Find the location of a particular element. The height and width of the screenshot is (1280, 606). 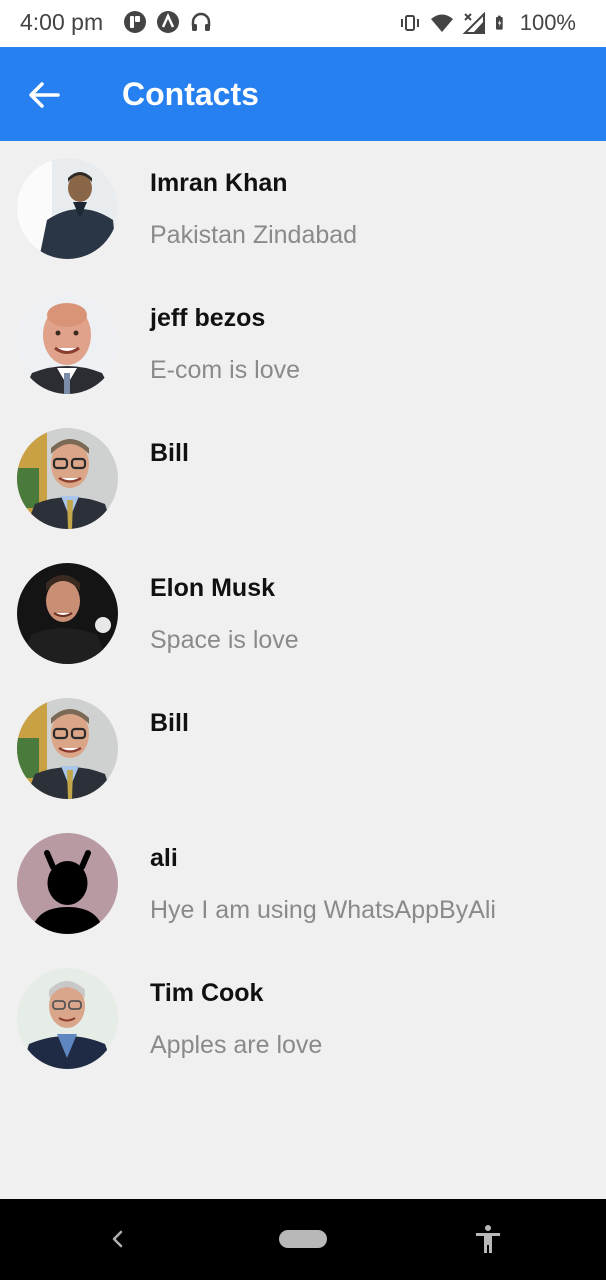

system-nav-bar is located at coordinates (303, 1239).